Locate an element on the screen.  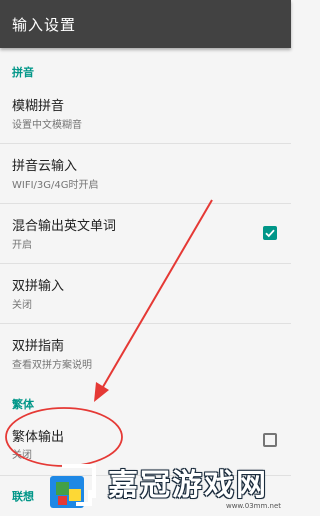
setting-shuangpin-guide: 双拼指南 查看双拼方案说明 is located at coordinates (145, 354).